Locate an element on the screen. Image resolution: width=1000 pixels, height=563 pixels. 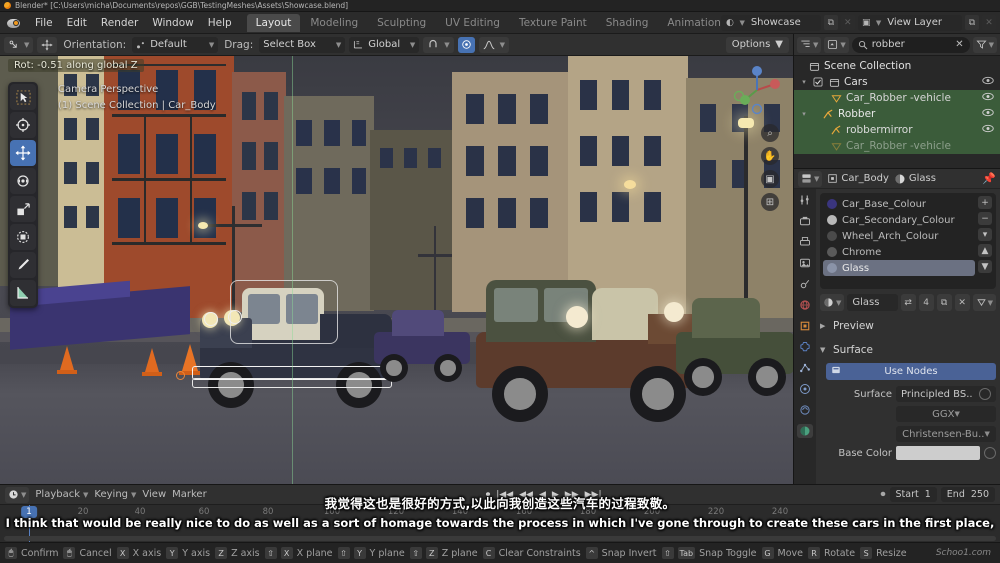
tab-physics is located at coordinates (805, 389).